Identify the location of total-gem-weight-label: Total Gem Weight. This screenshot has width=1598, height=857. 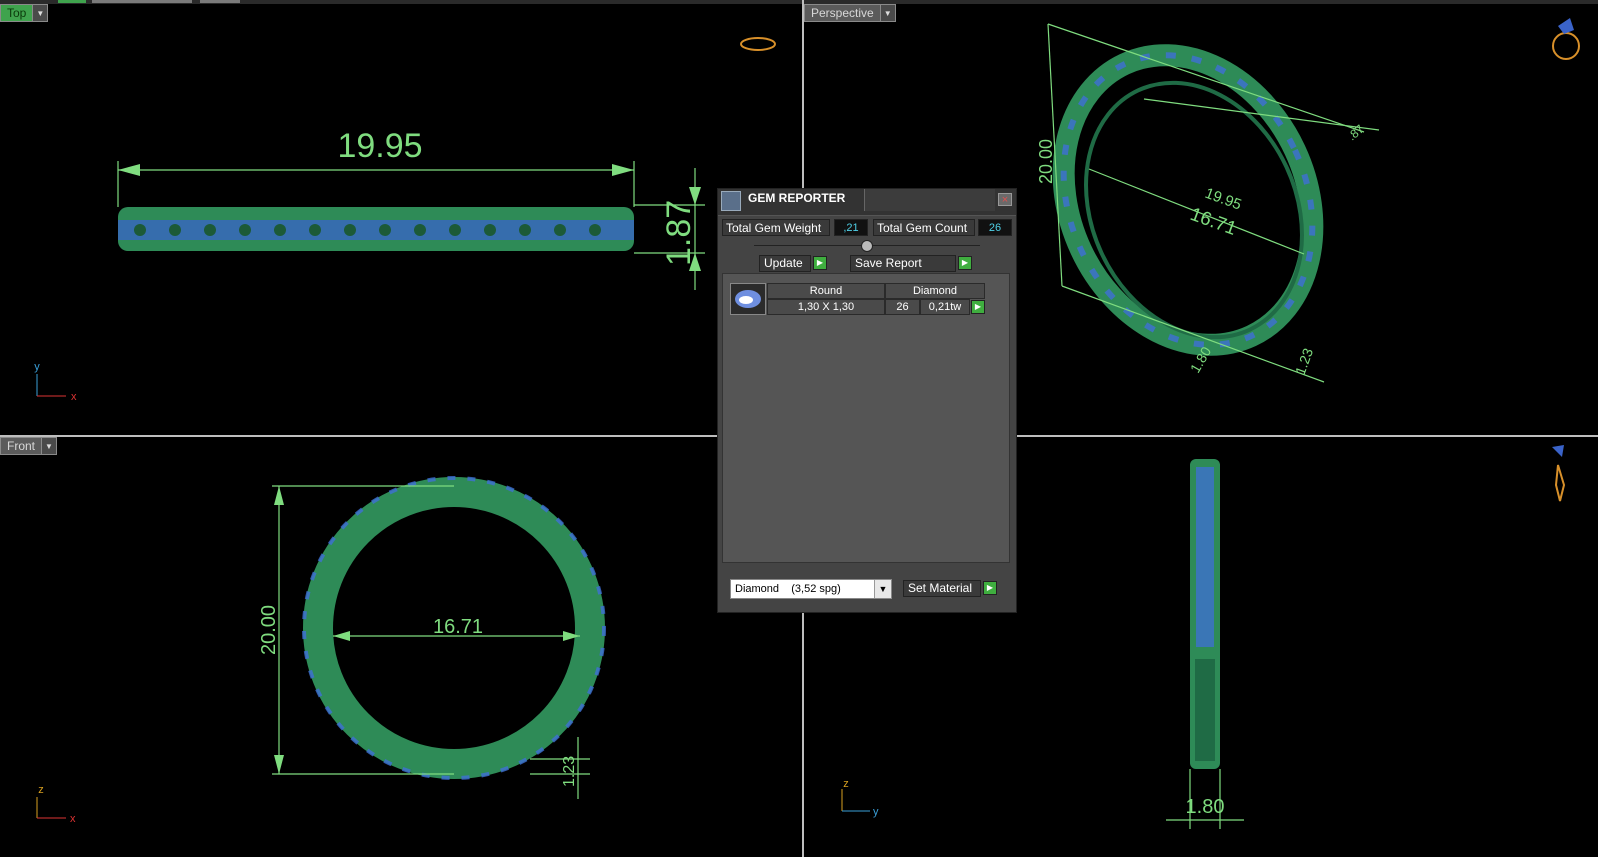
(776, 227).